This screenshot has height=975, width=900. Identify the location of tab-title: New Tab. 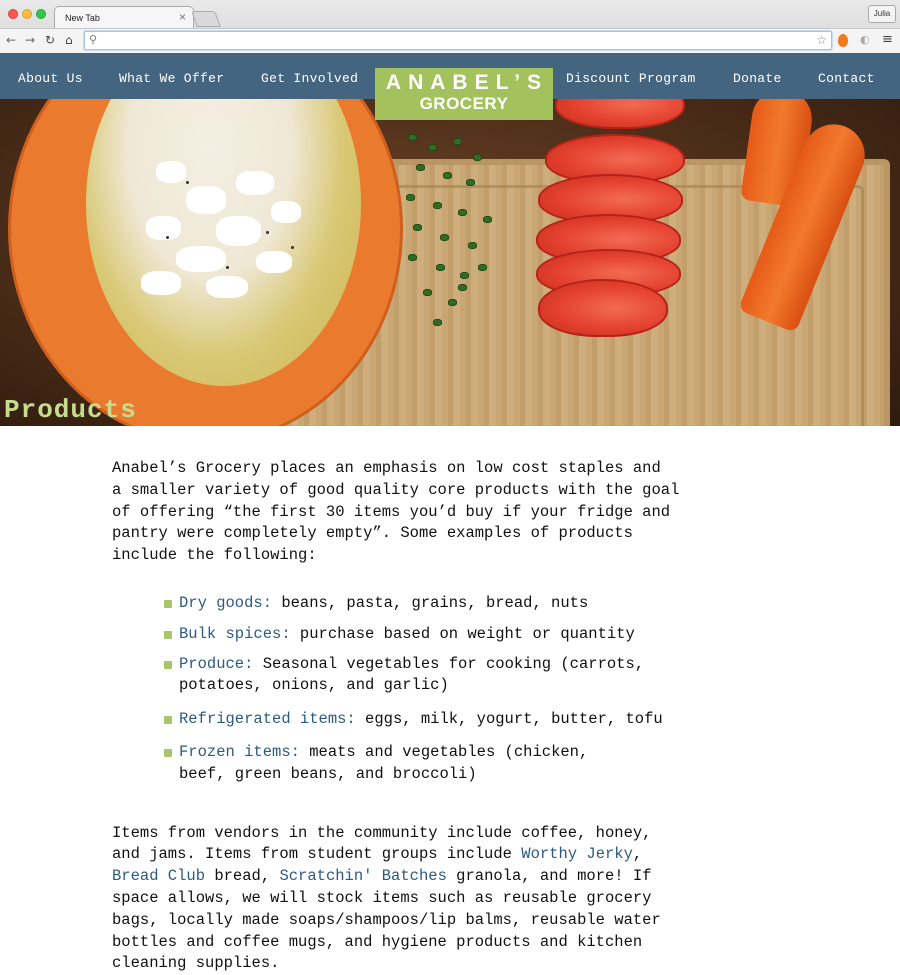
(82, 18).